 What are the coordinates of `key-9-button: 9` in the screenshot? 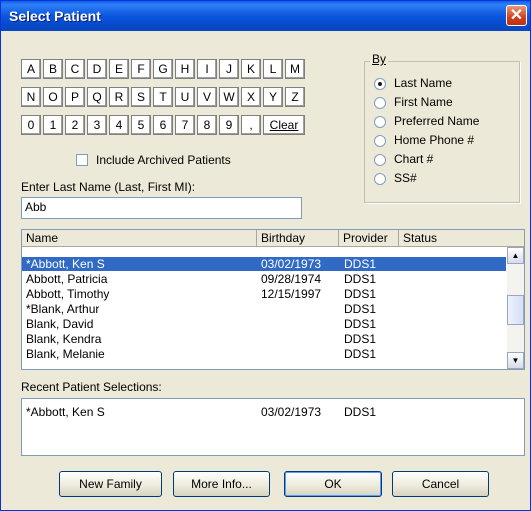 It's located at (229, 125).